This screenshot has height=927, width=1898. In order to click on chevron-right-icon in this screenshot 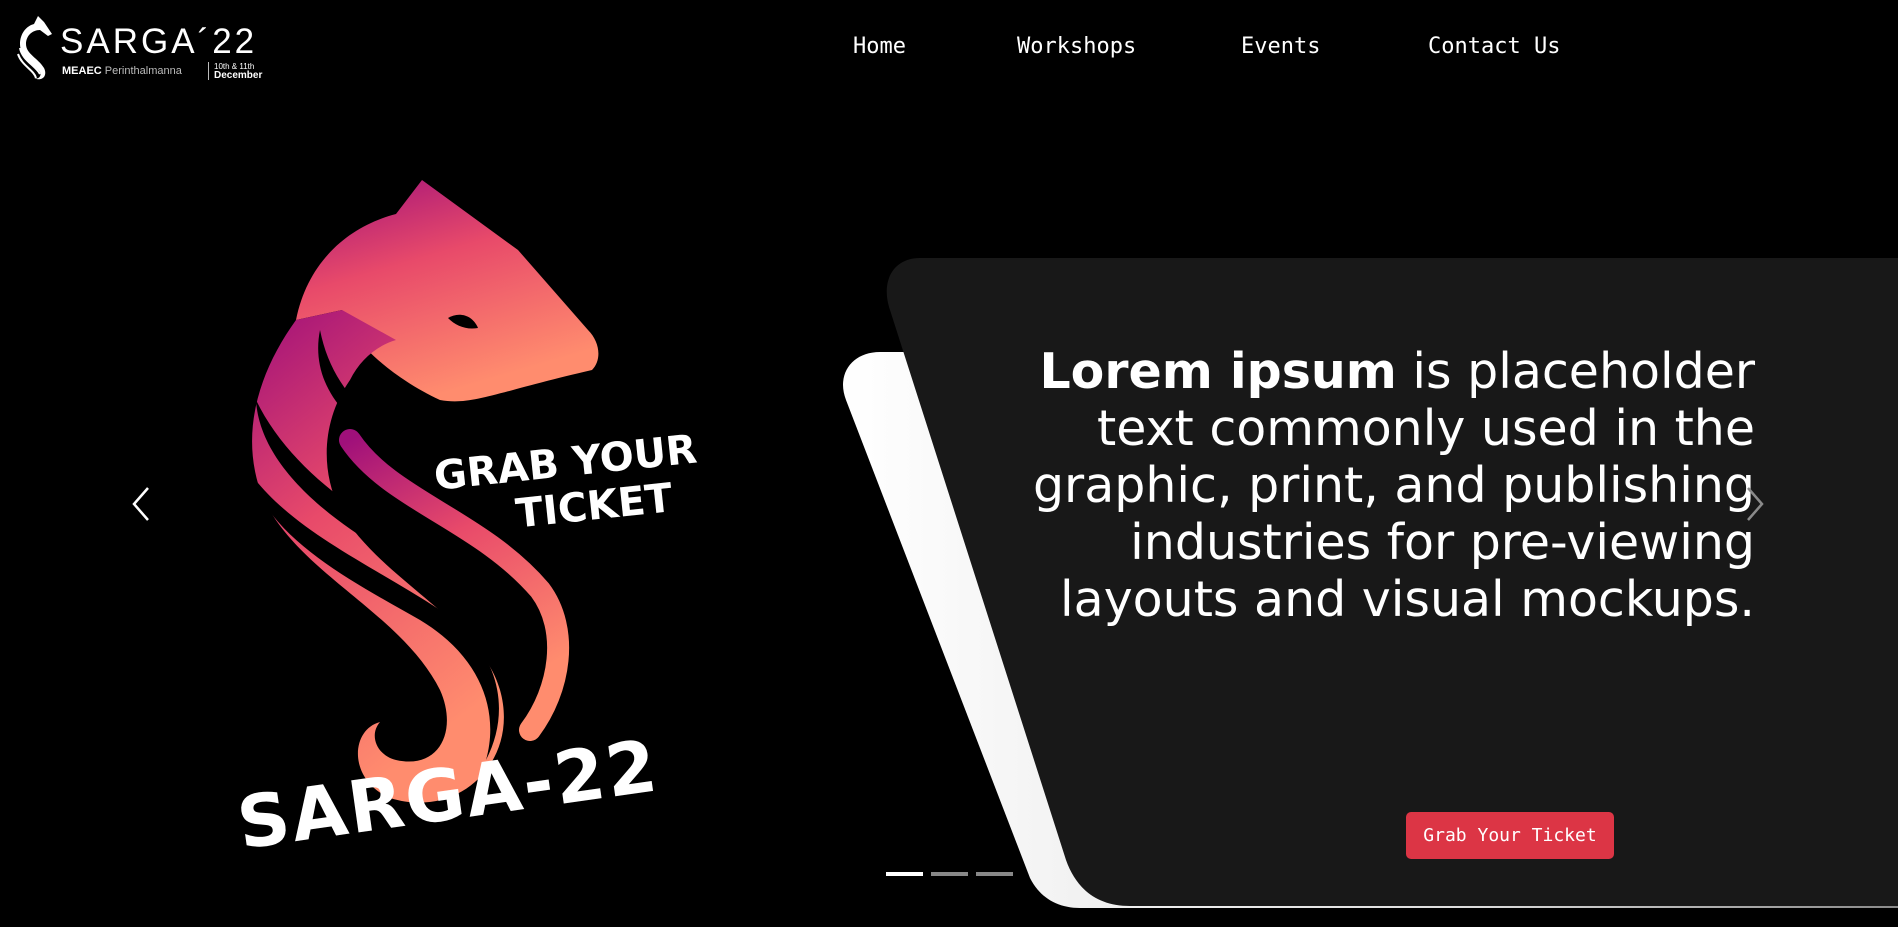, I will do `click(1755, 504)`.